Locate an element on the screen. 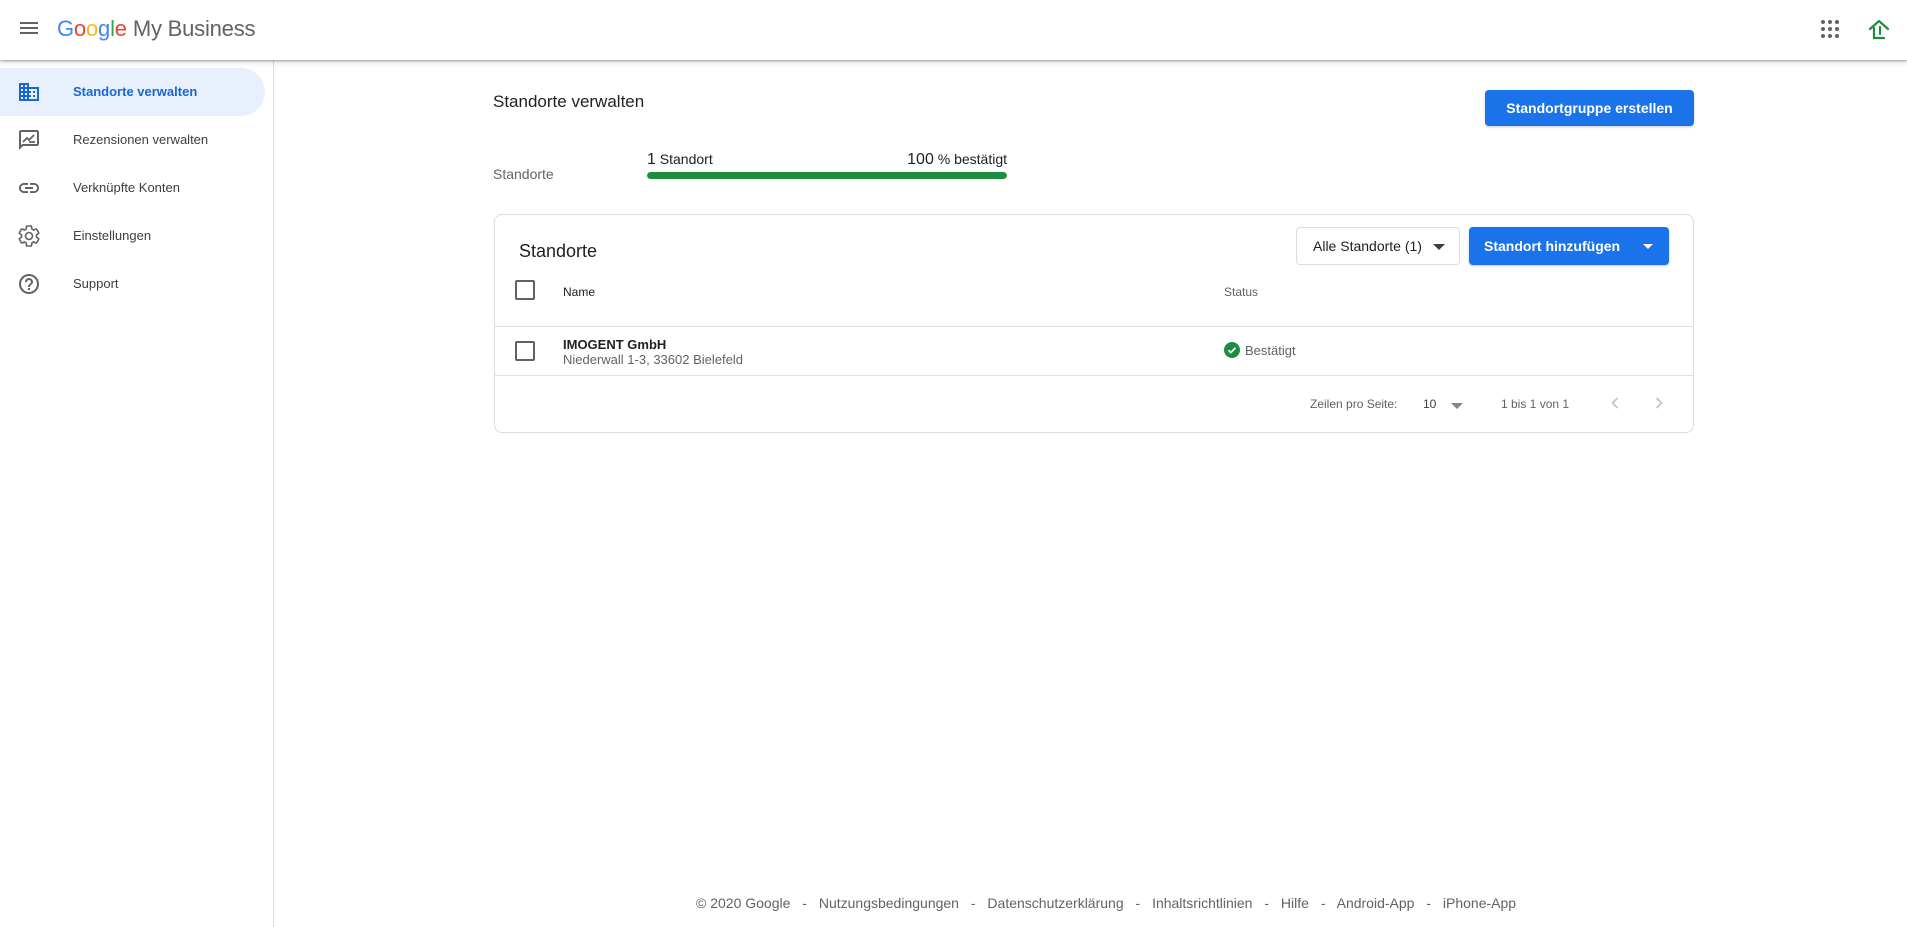  footer-link-help: Hilfe is located at coordinates (1295, 903).